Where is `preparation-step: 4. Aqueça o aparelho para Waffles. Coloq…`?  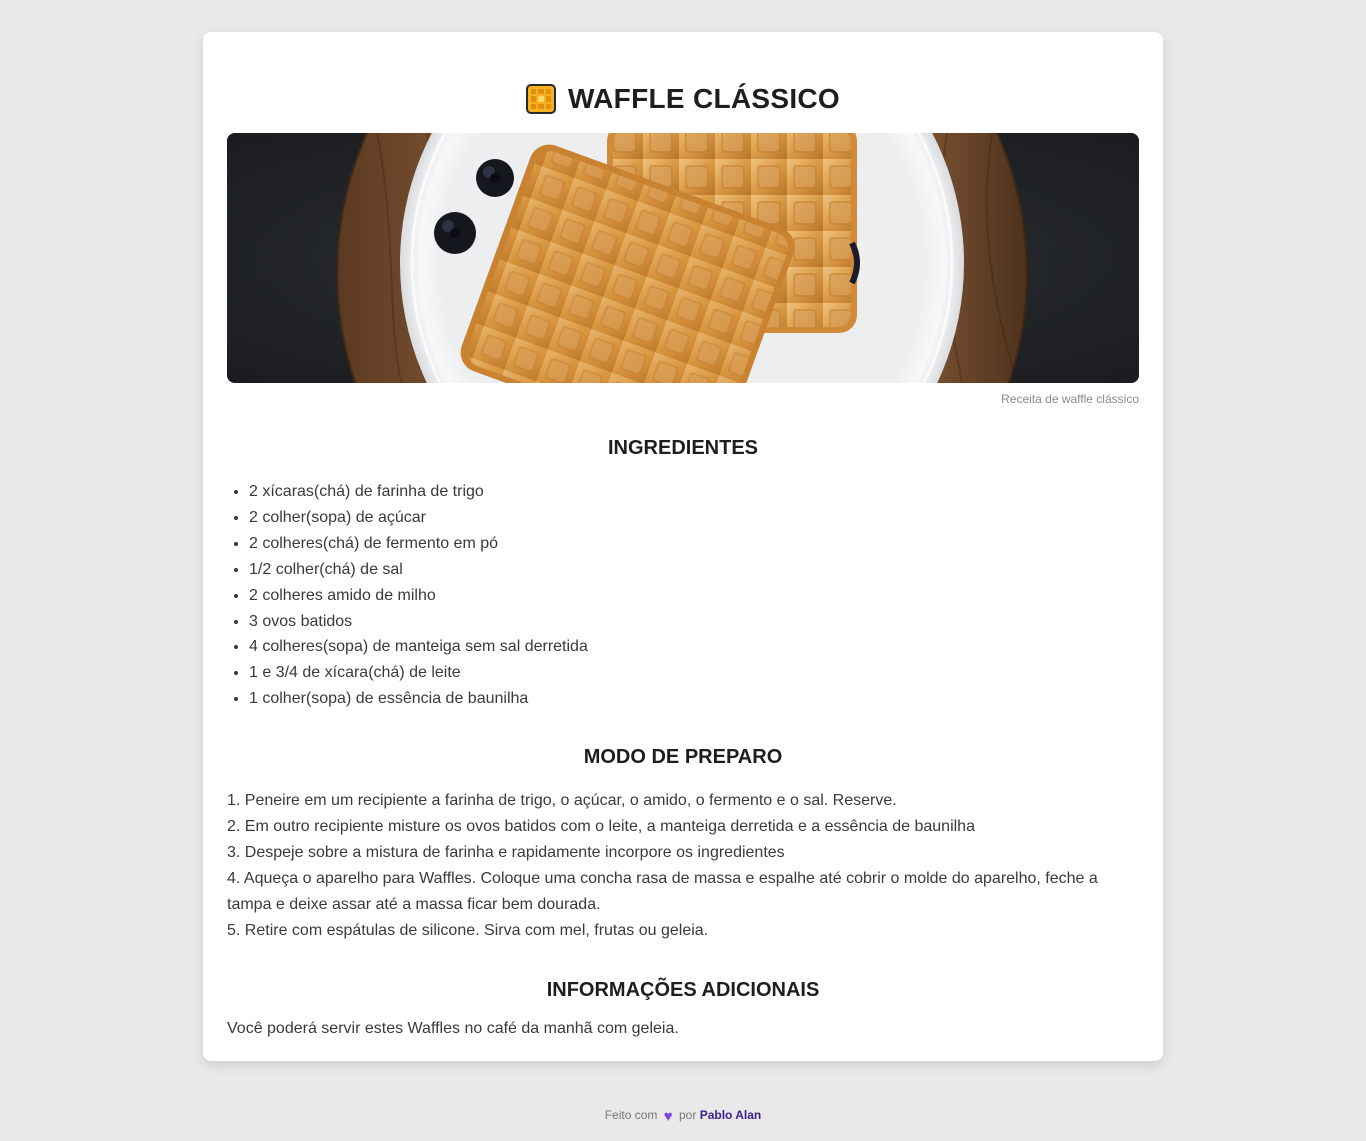 preparation-step: 4. Aqueça o aparelho para Waffles. Coloq… is located at coordinates (662, 891).